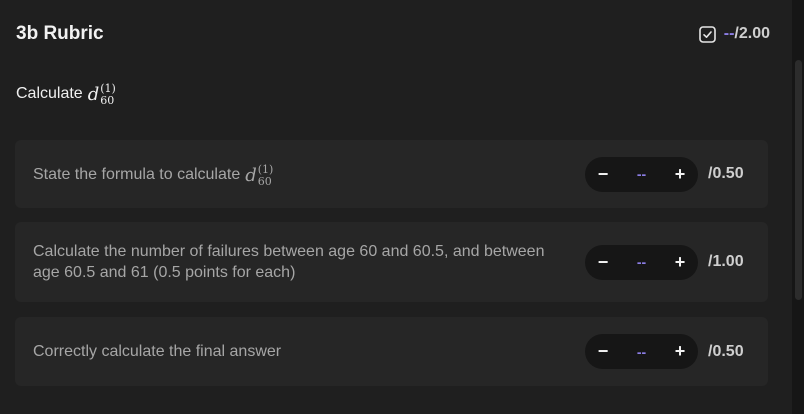 The width and height of the screenshot is (804, 414). I want to click on score-controls: − -- + /1.00, so click(667, 262).